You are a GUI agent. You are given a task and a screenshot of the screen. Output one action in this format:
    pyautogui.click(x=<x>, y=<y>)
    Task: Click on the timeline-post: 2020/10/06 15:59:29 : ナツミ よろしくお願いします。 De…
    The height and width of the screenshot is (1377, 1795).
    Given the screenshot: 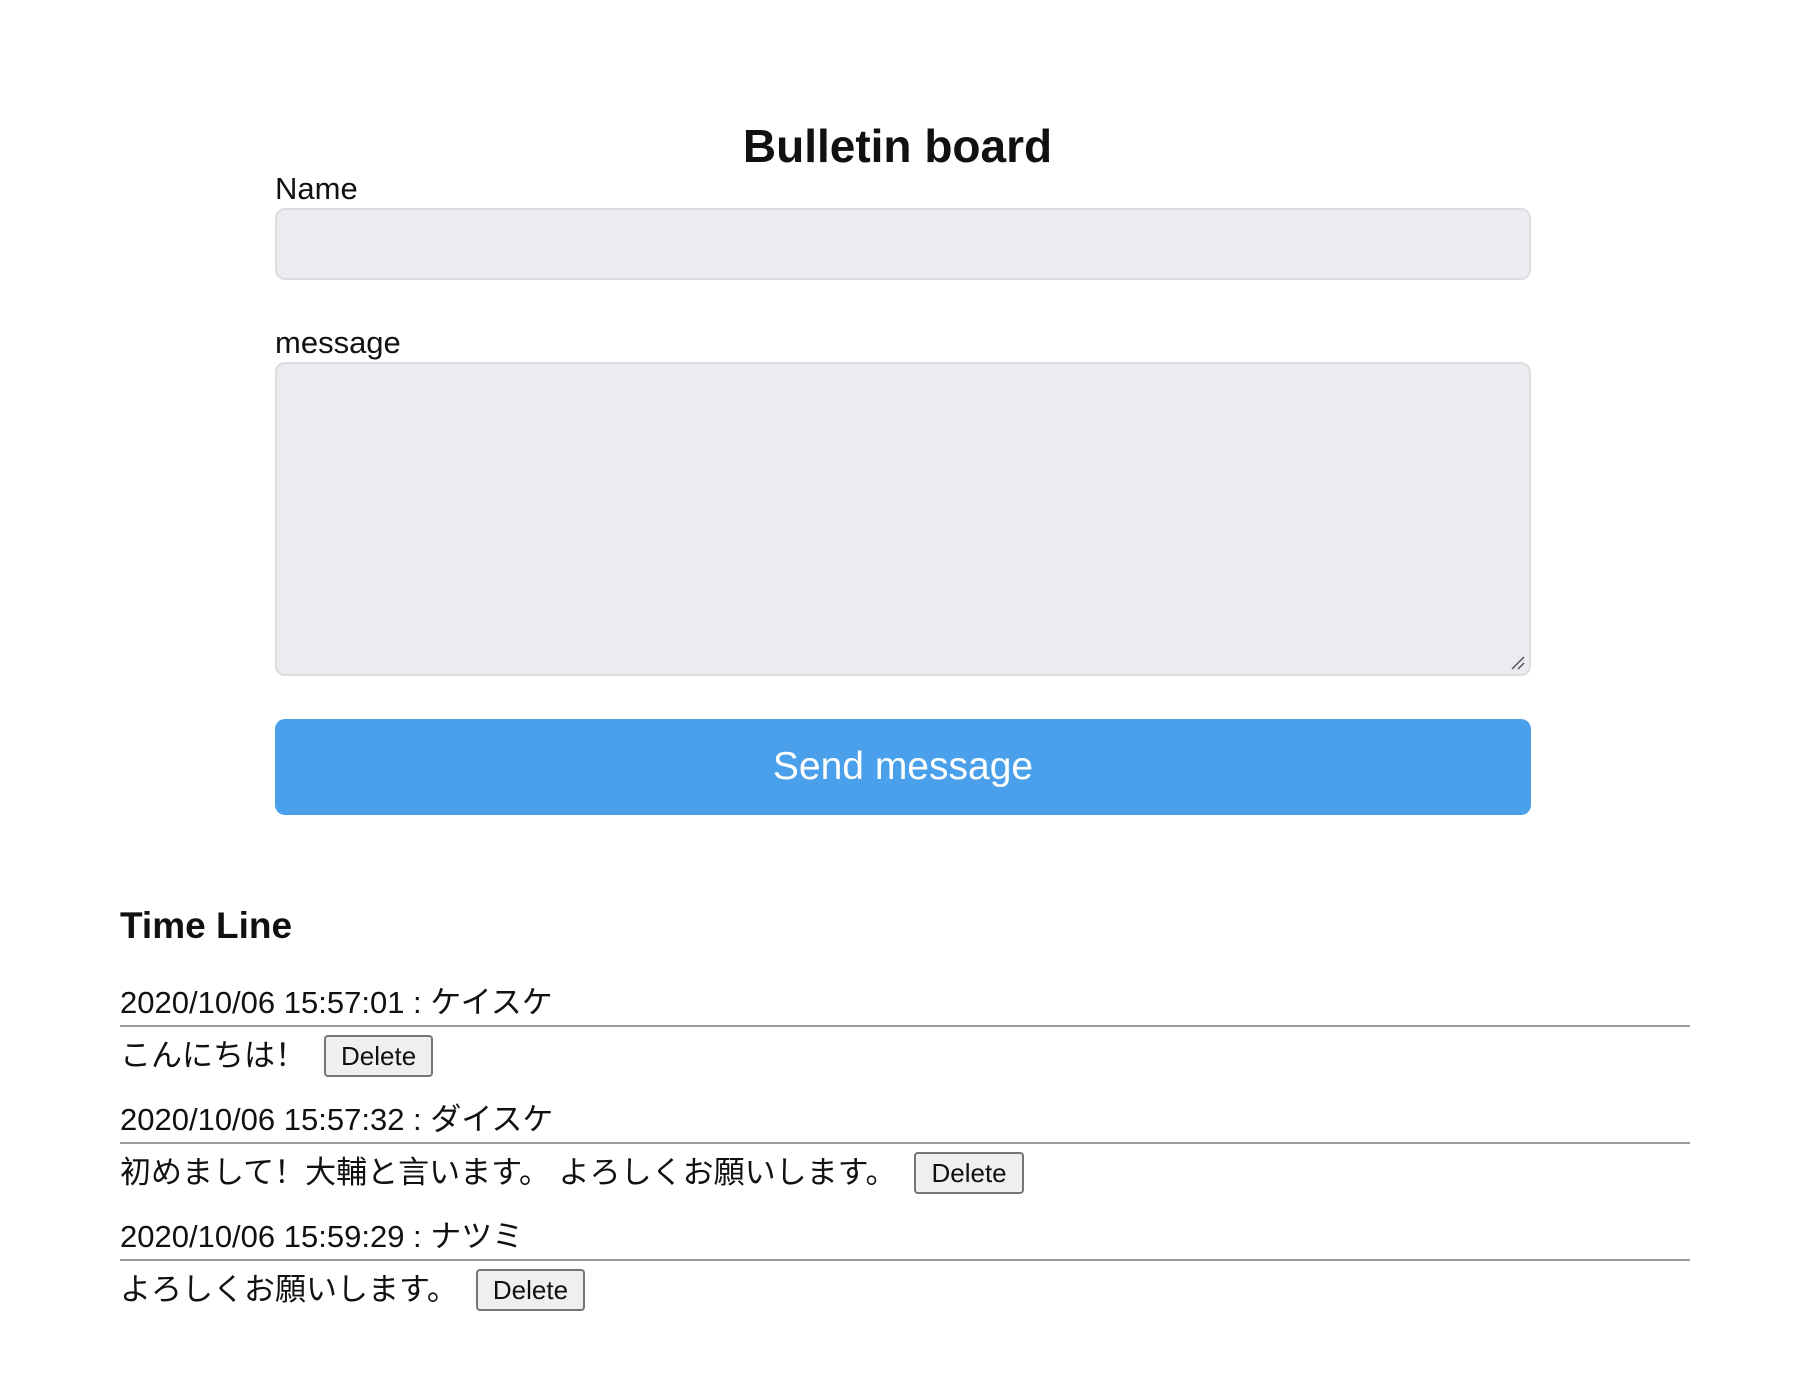 What is the action you would take?
    pyautogui.click(x=905, y=1276)
    